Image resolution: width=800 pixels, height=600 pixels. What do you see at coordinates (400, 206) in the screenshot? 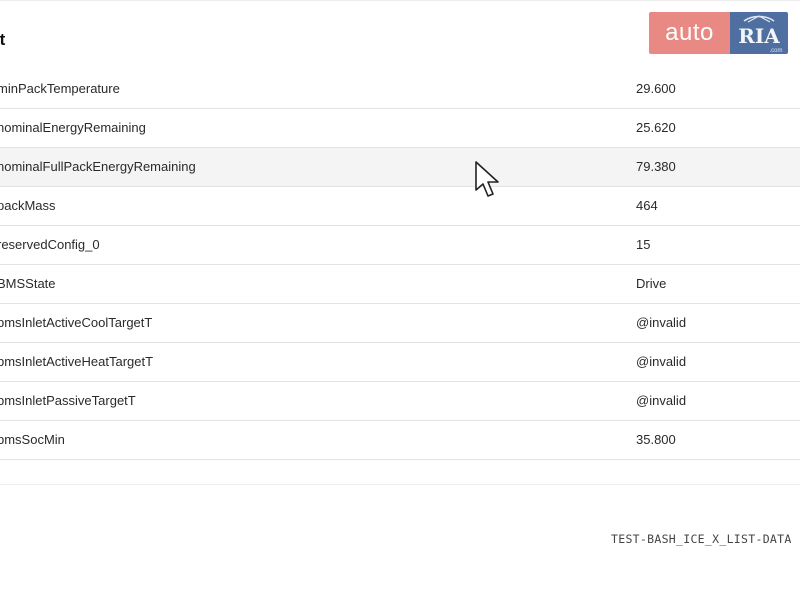
I see `list-row: packMass 464` at bounding box center [400, 206].